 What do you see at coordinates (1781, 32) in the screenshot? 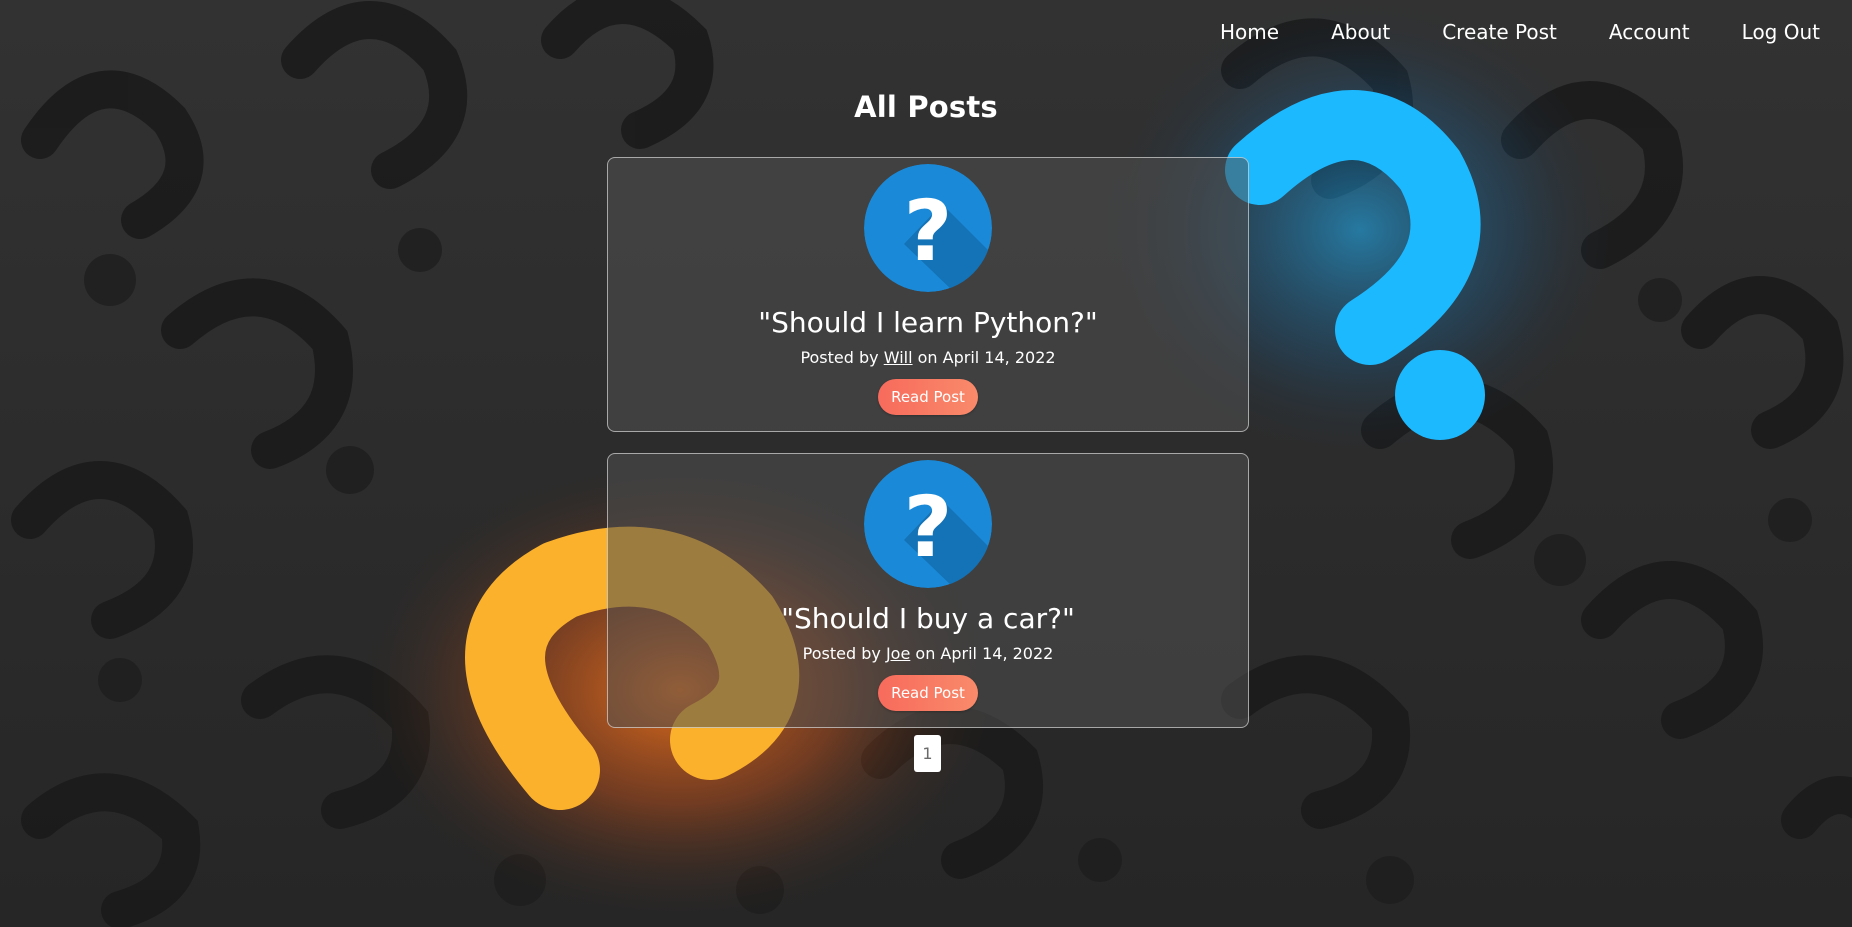
I see `nav-logout-link: Log Out` at bounding box center [1781, 32].